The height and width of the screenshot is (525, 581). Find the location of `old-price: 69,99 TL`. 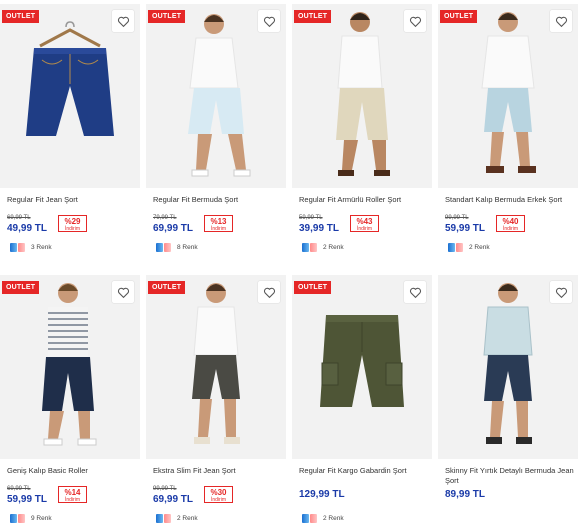

old-price: 69,99 TL is located at coordinates (19, 489).